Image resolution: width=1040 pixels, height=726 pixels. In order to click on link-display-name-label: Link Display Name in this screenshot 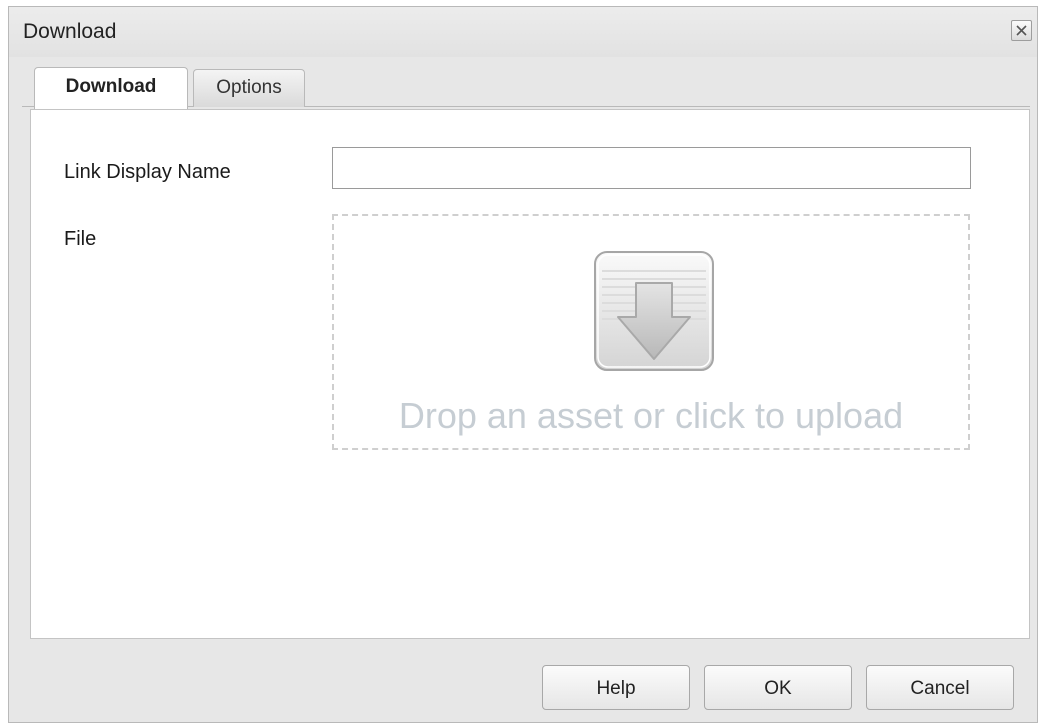, I will do `click(147, 172)`.